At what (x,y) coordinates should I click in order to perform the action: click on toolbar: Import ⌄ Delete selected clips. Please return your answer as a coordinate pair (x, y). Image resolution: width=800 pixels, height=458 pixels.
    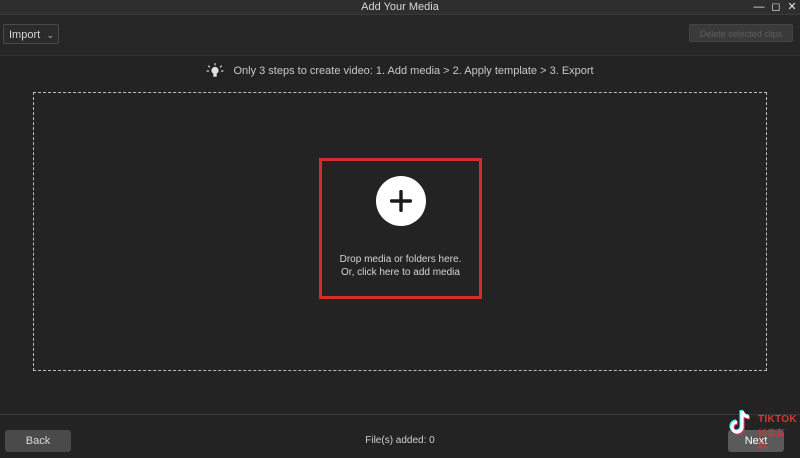
    Looking at the image, I should click on (400, 35).